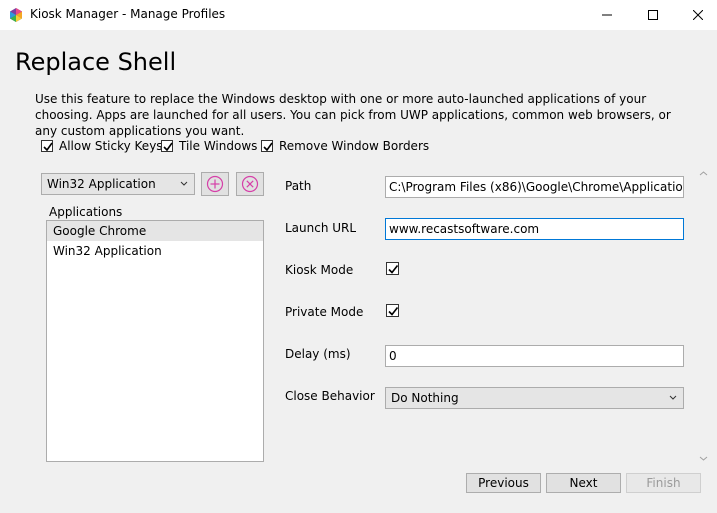 Image resolution: width=717 pixels, height=513 pixels. I want to click on remove-window-borders-checkbox: Remove Window Borders, so click(345, 146).